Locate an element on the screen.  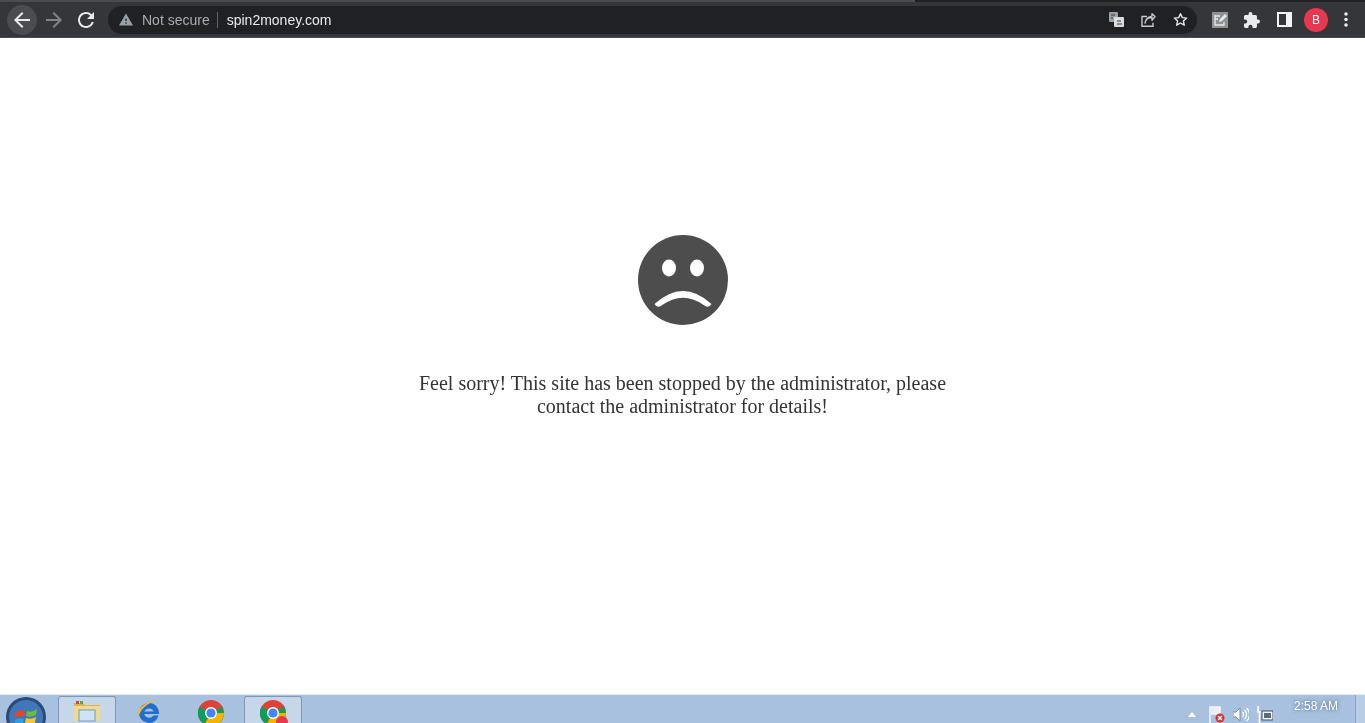
security-label: Not secure is located at coordinates (176, 19).